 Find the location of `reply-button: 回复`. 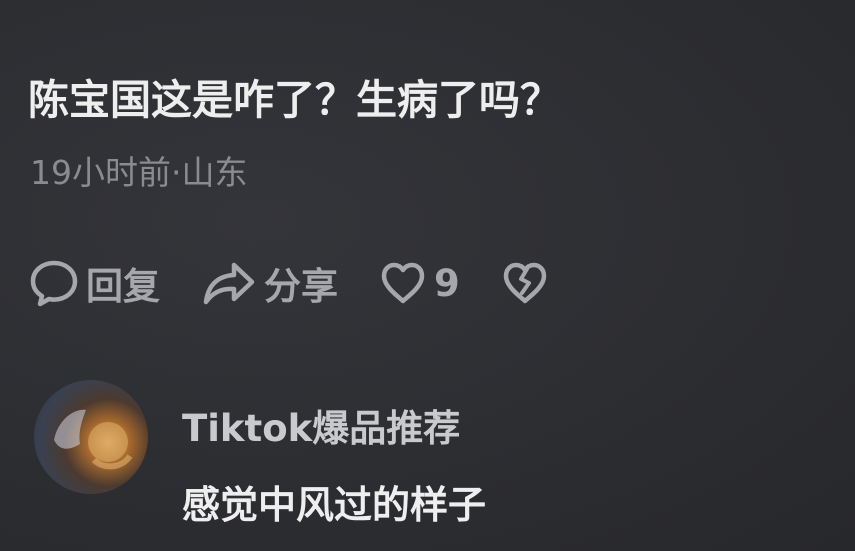

reply-button: 回复 is located at coordinates (94, 283).